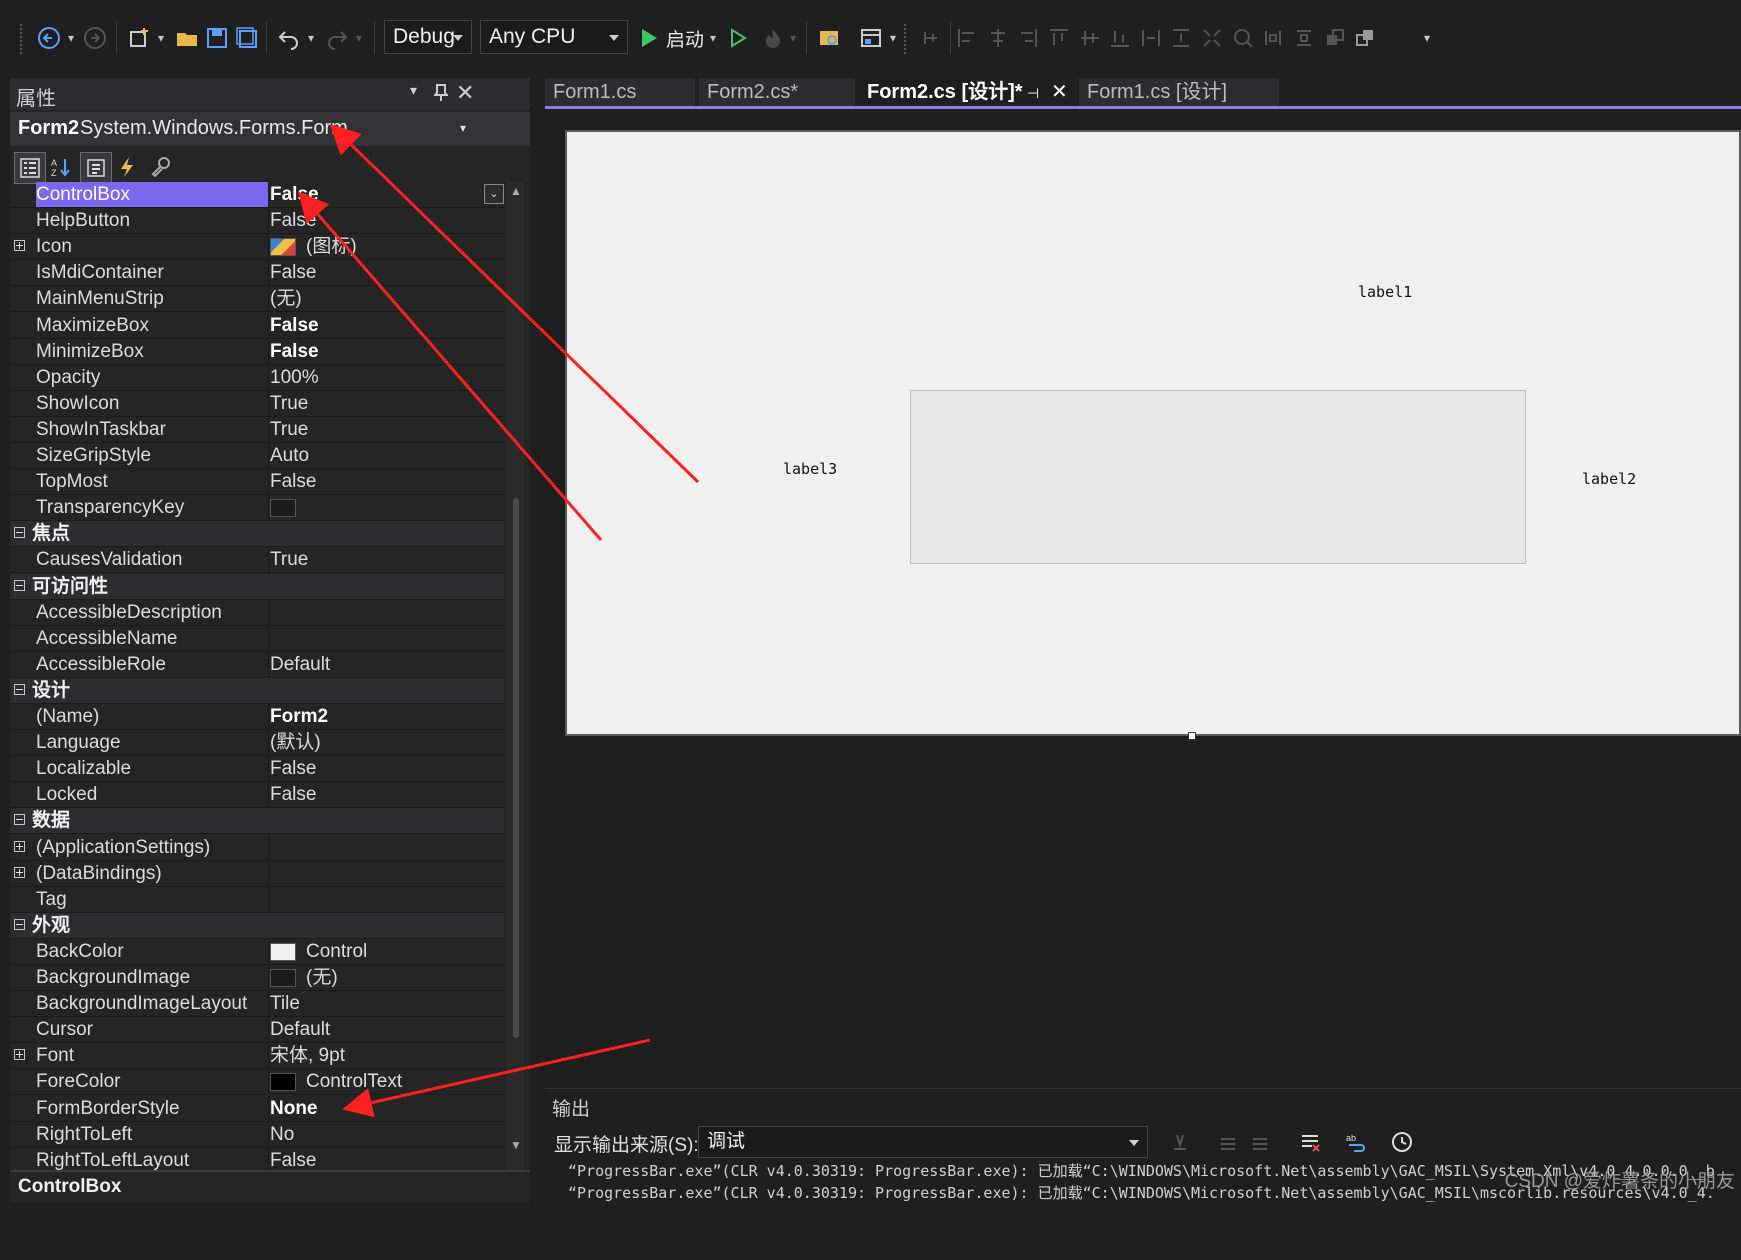 This screenshot has width=1741, height=1260. Describe the element at coordinates (257, 377) in the screenshot. I see `property-row: Opacity 100%` at that location.